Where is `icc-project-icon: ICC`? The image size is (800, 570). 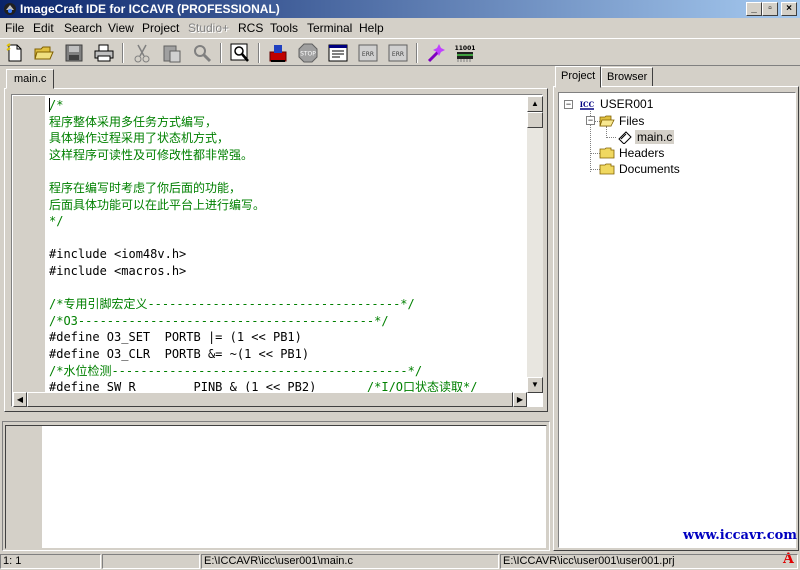 icc-project-icon: ICC is located at coordinates (587, 104).